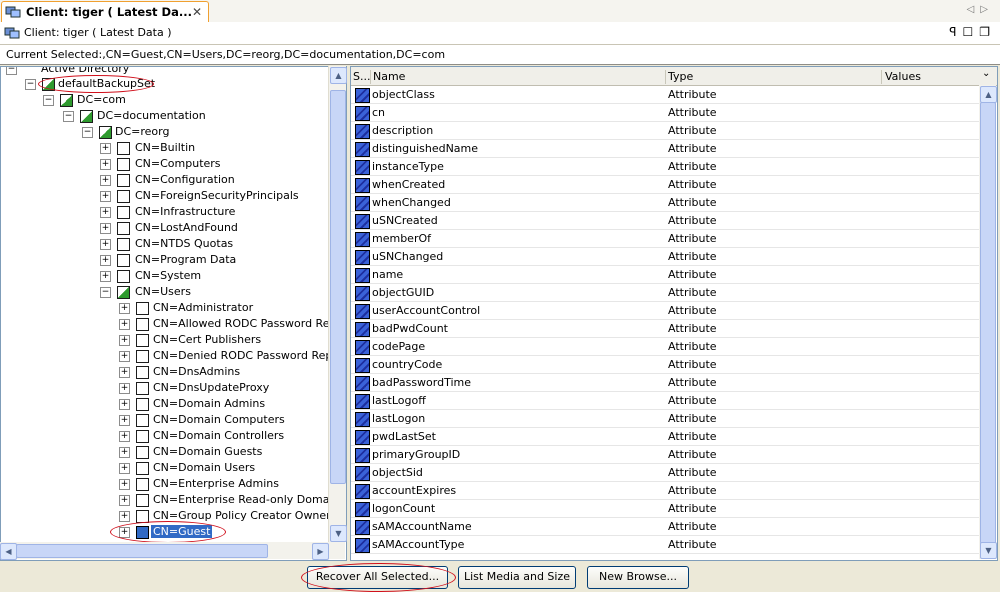 The image size is (1000, 592). What do you see at coordinates (320, 551) in the screenshot?
I see `scroll-right-icon: ▶` at bounding box center [320, 551].